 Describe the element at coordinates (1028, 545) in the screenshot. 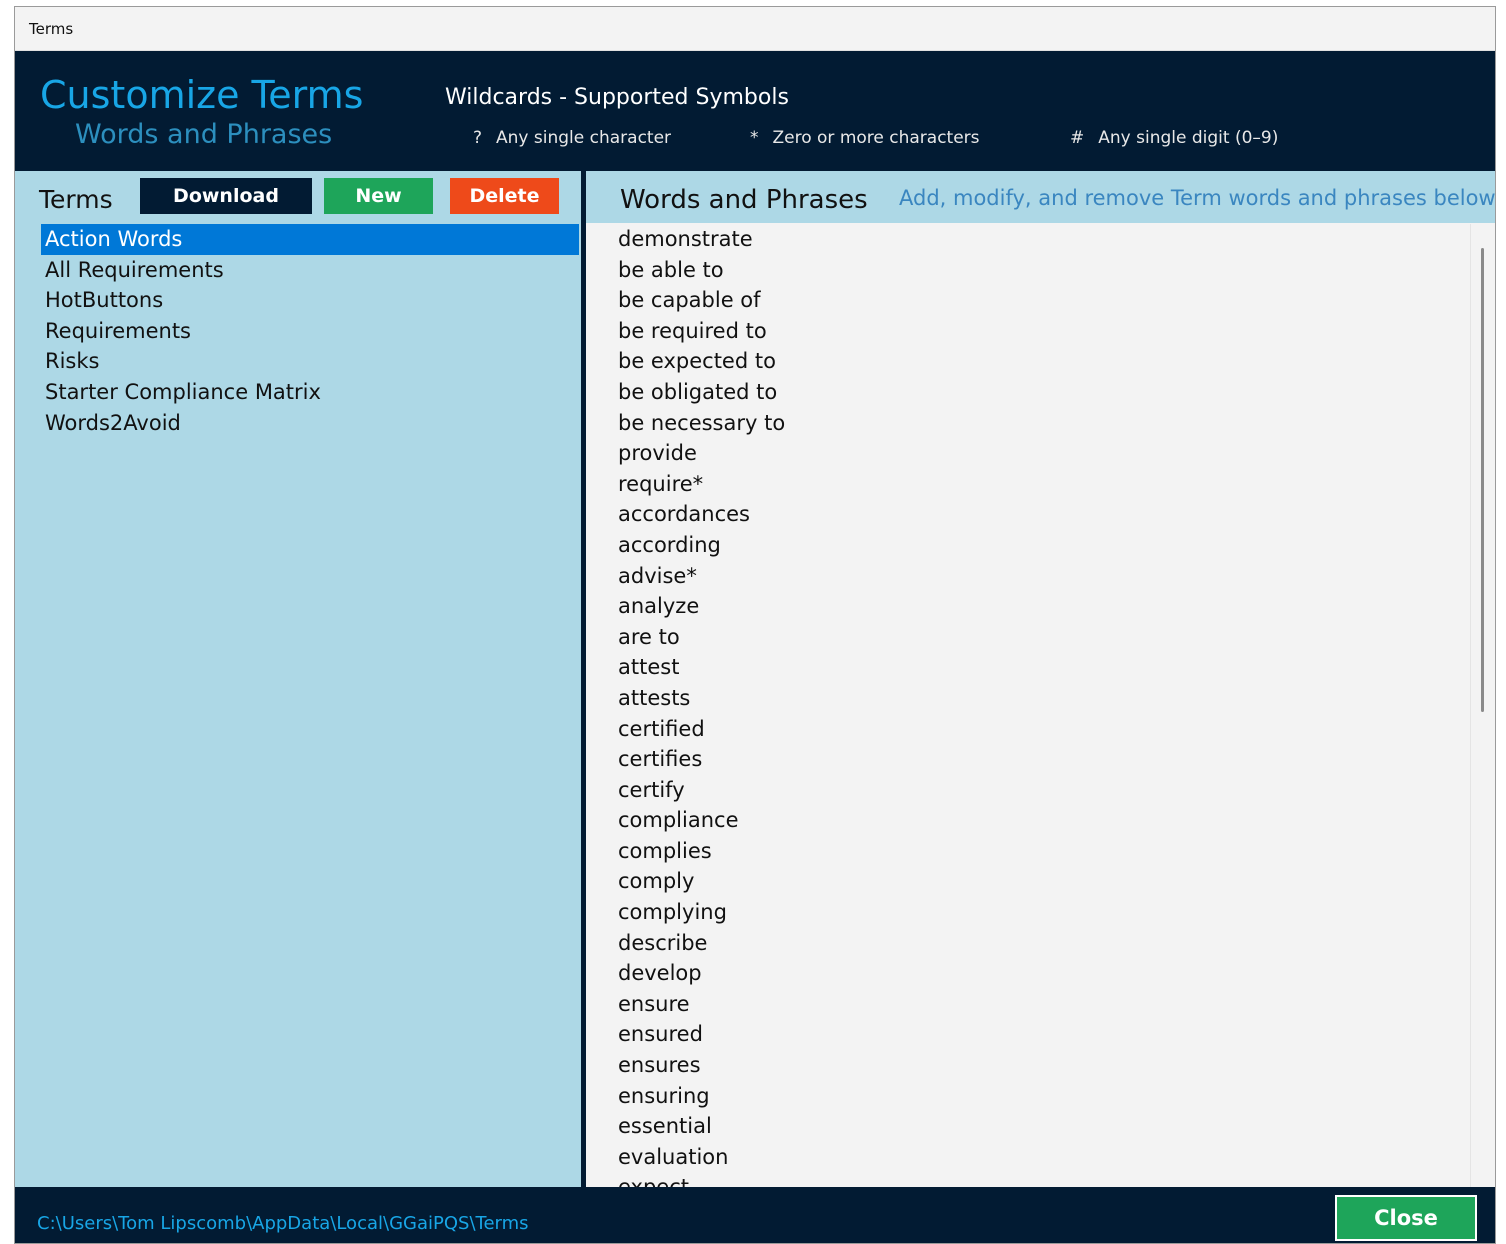

I see `word-item: according` at that location.